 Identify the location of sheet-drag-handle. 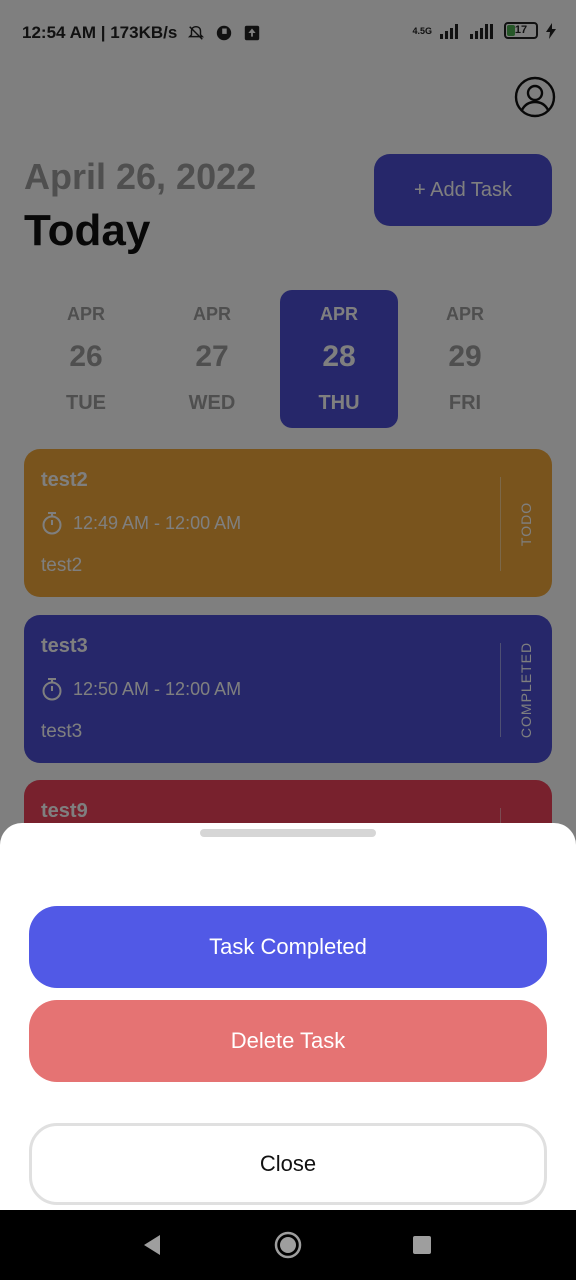
(288, 833).